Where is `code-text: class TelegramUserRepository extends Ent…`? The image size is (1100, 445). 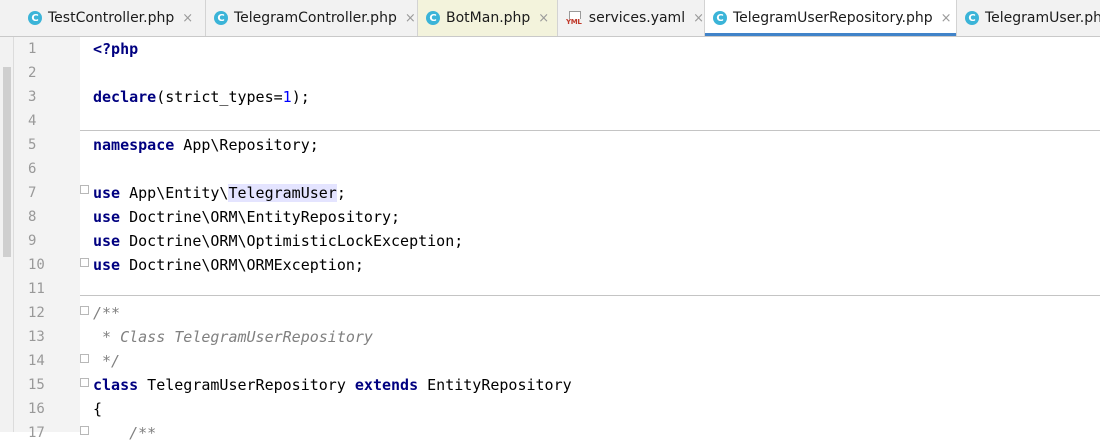
code-text: class TelegramUserRepository extends Ent… is located at coordinates (332, 385).